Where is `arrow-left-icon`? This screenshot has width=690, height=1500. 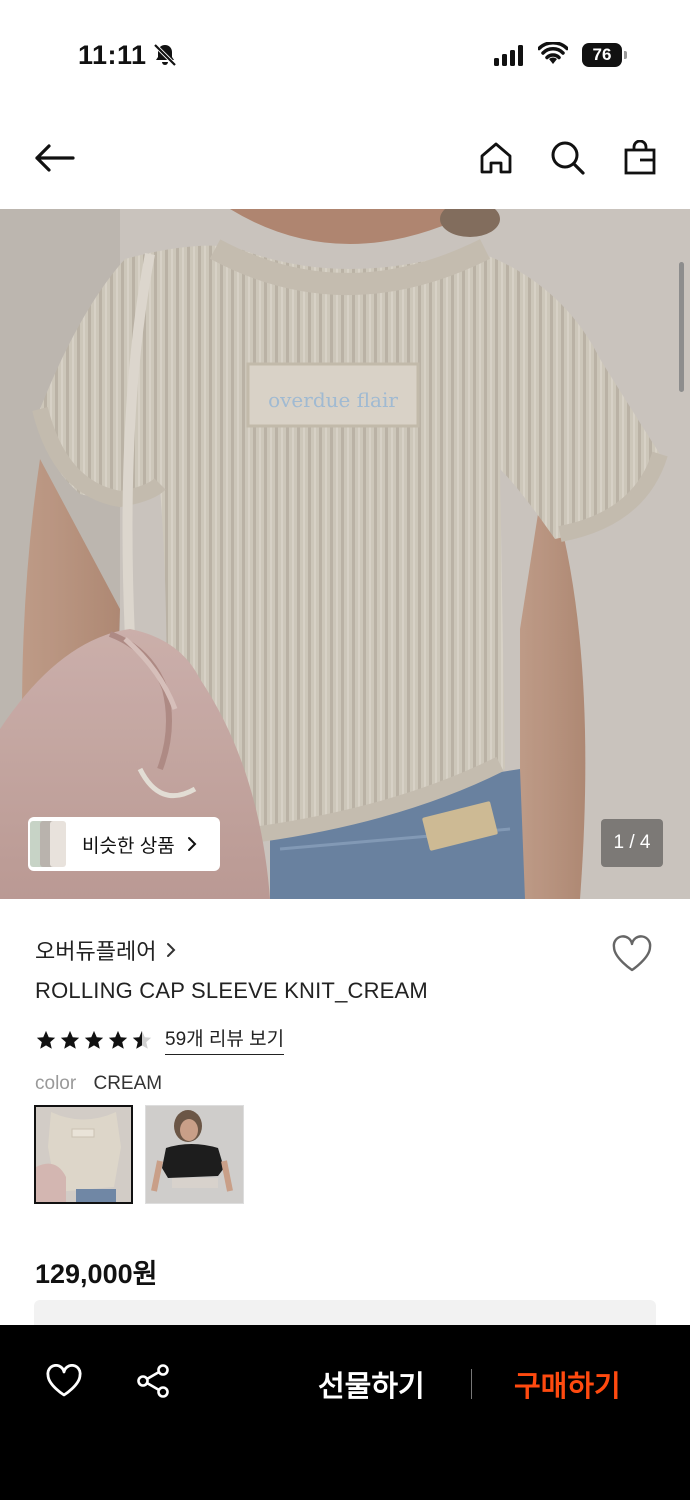
arrow-left-icon is located at coordinates (55, 158).